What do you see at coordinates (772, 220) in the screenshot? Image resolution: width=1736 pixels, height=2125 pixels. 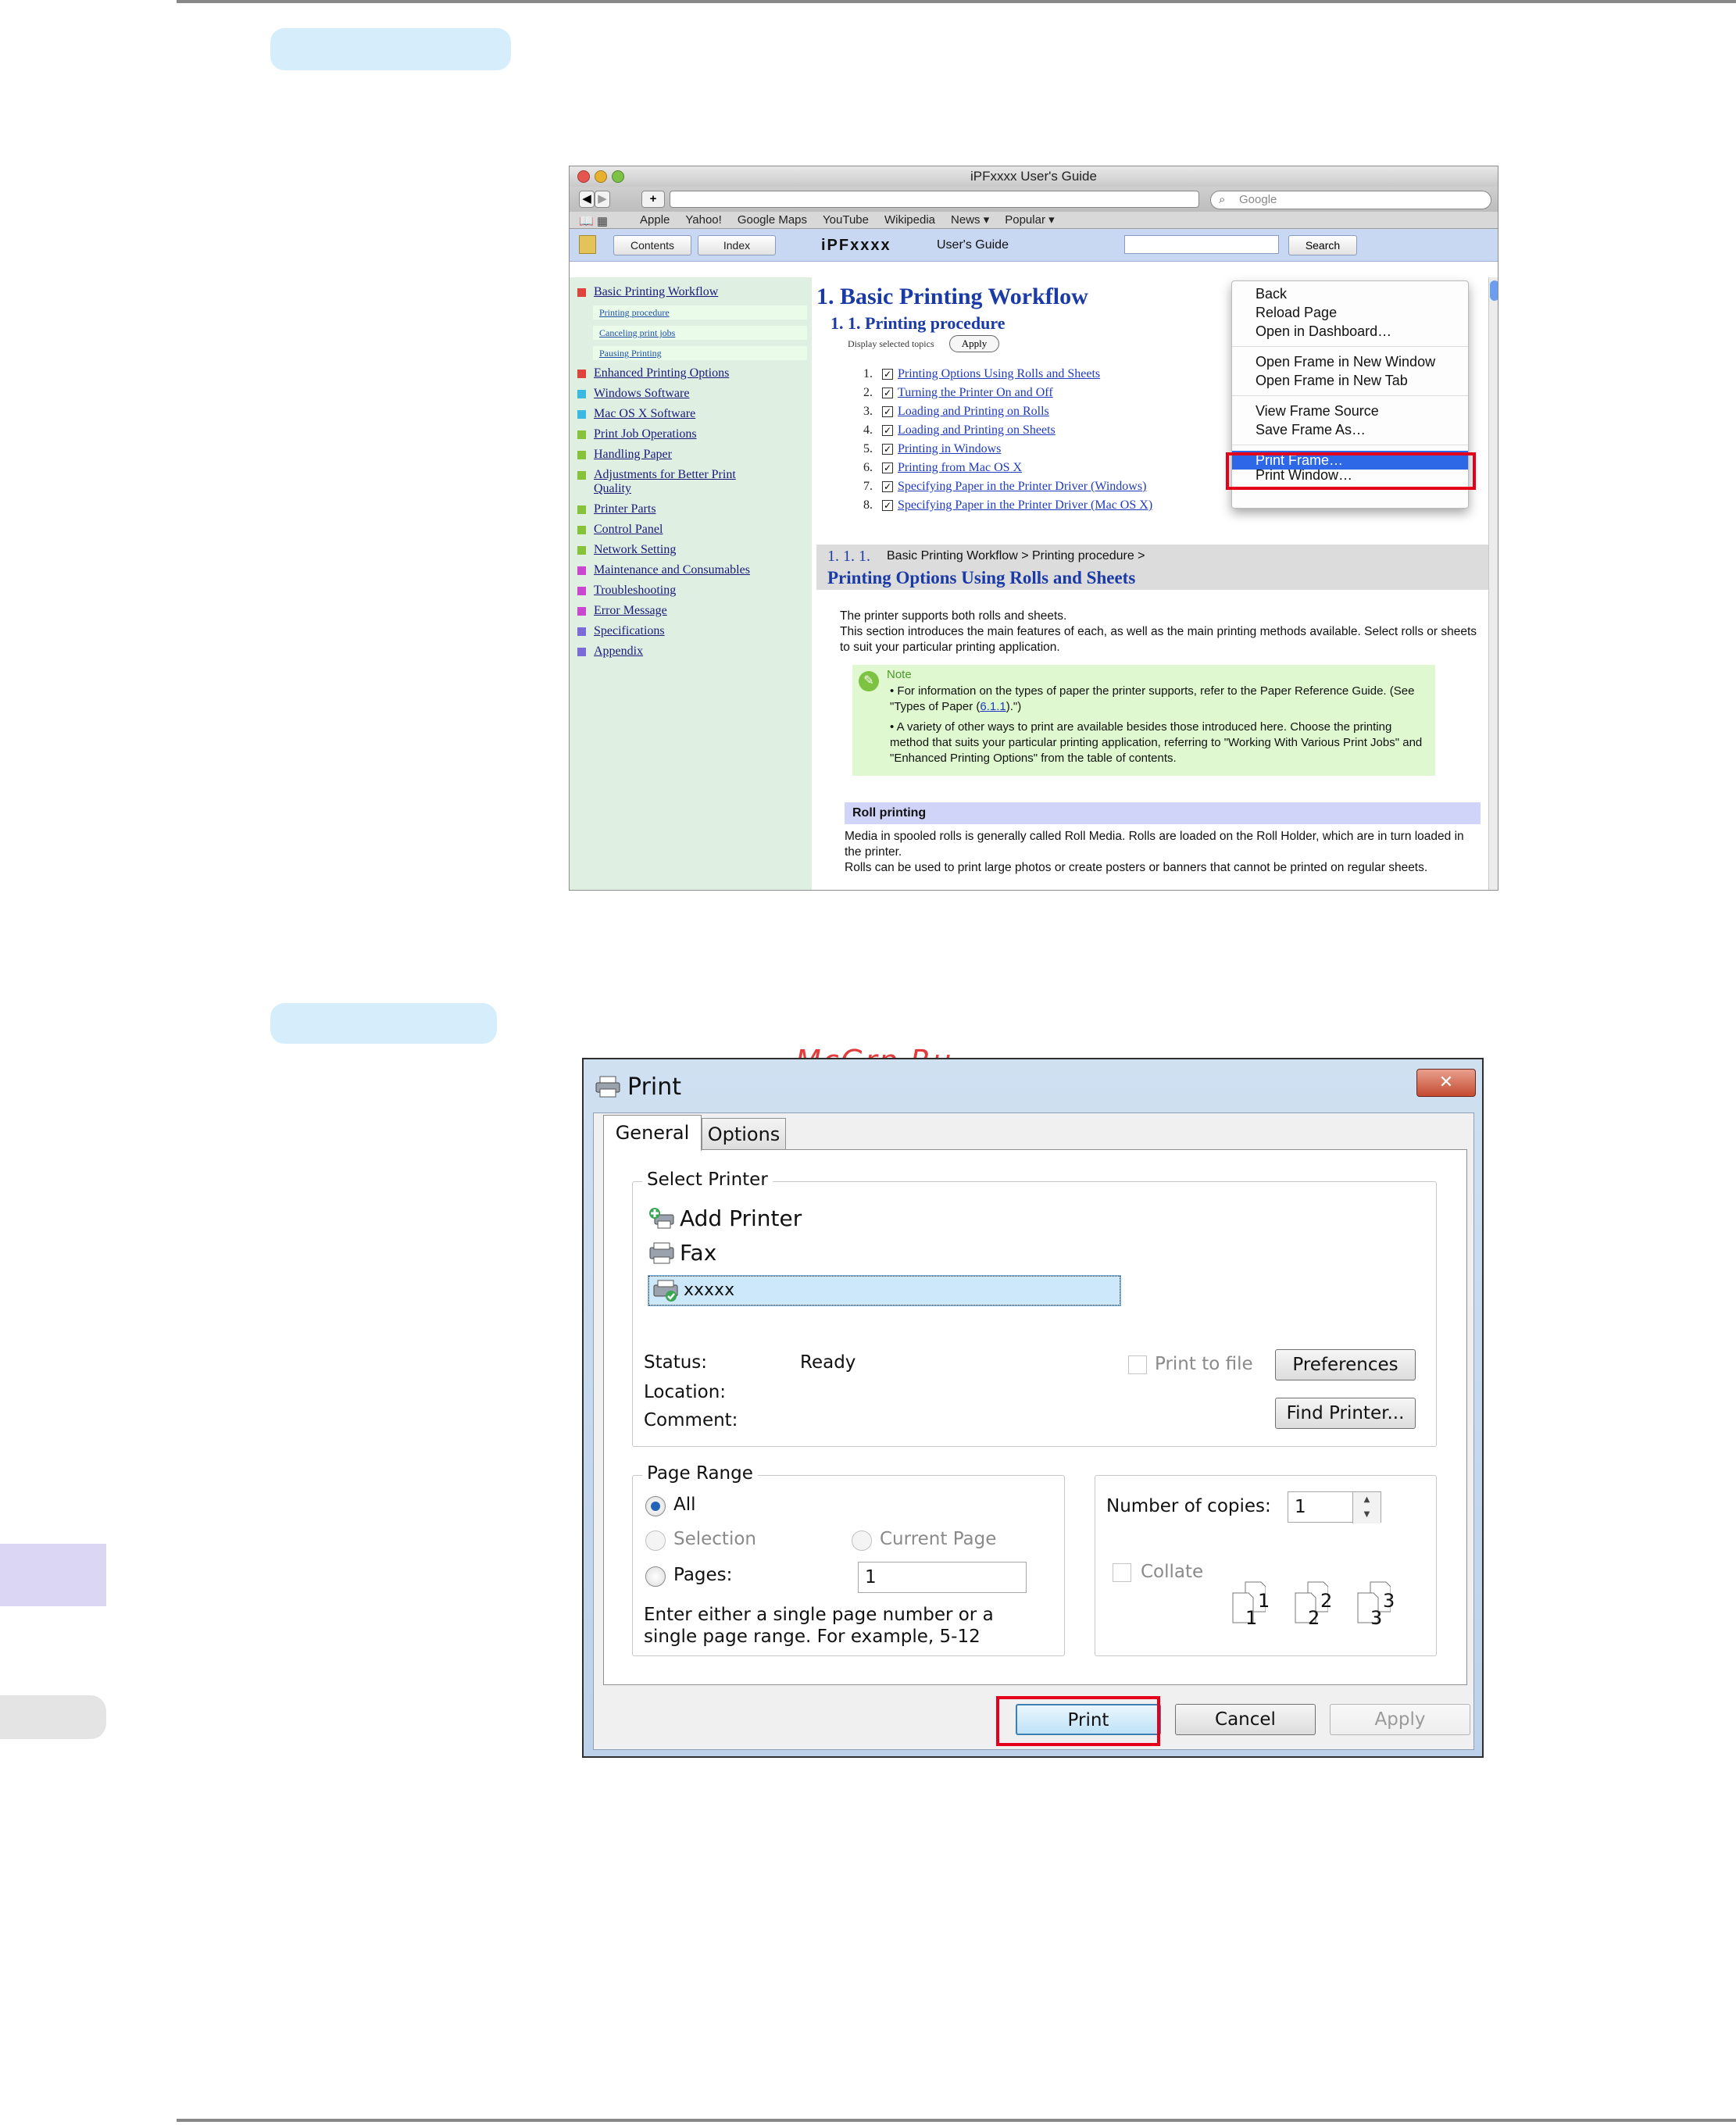 I see `bookmark-item: Google Maps` at bounding box center [772, 220].